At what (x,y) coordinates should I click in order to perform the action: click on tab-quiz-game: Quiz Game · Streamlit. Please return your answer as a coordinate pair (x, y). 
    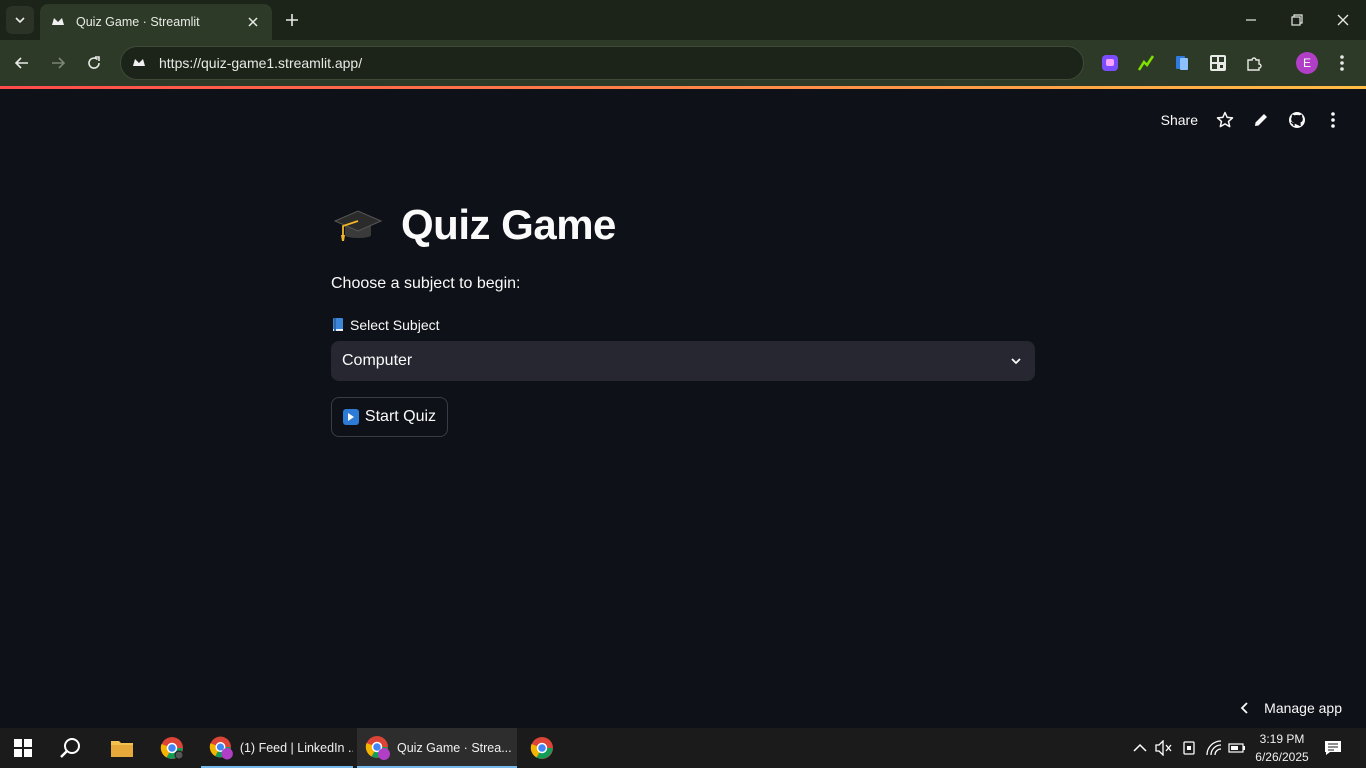
    Looking at the image, I should click on (156, 22).